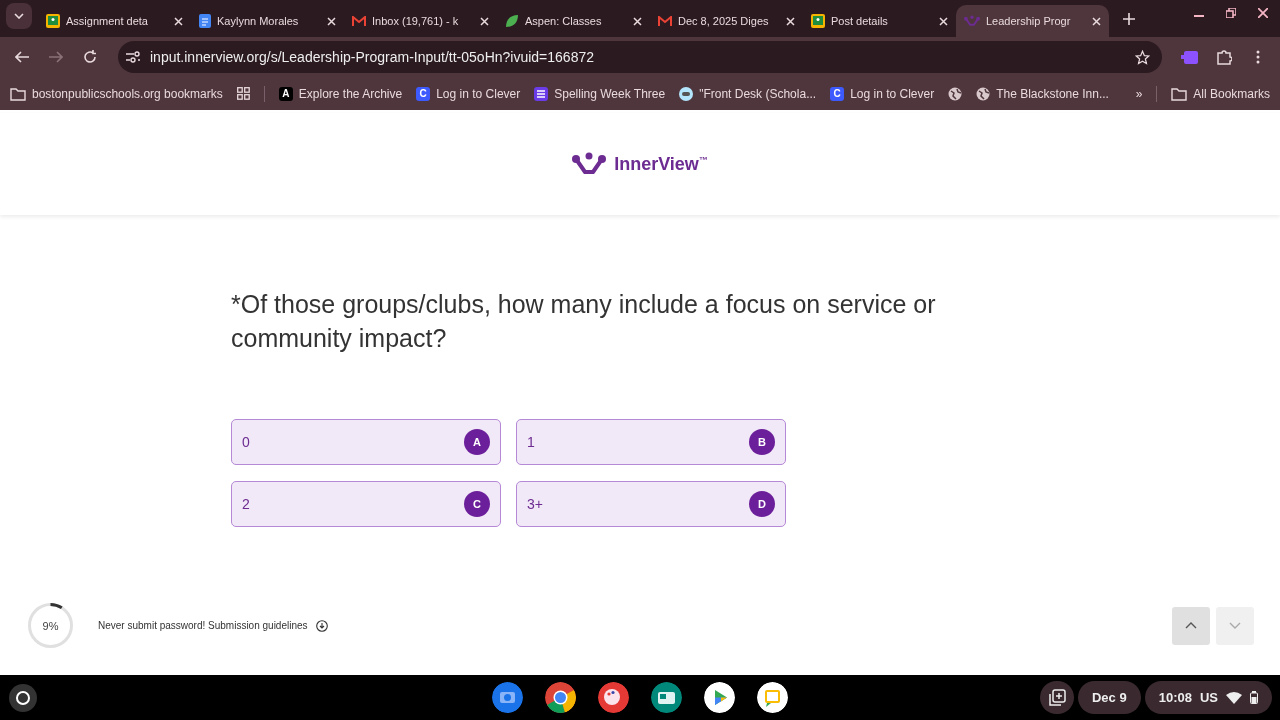  What do you see at coordinates (686, 93) in the screenshot?
I see `robot-icon` at bounding box center [686, 93].